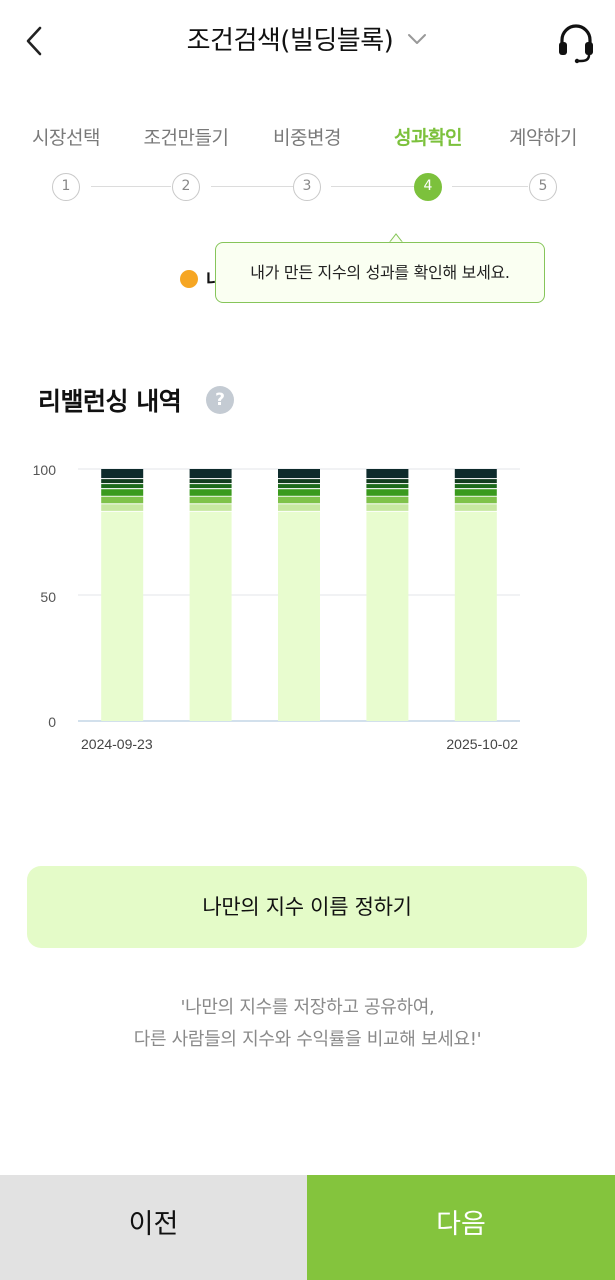 This screenshot has width=615, height=1280. I want to click on bottom-action-bar: 이전 다음, so click(307, 1227).